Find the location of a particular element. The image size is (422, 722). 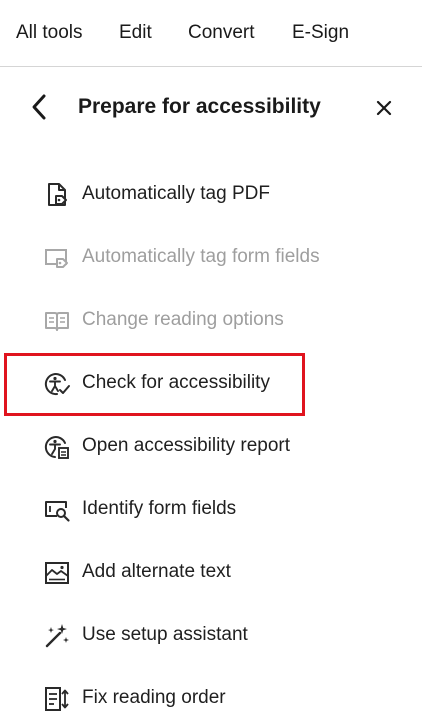

back-button is located at coordinates (40, 107).